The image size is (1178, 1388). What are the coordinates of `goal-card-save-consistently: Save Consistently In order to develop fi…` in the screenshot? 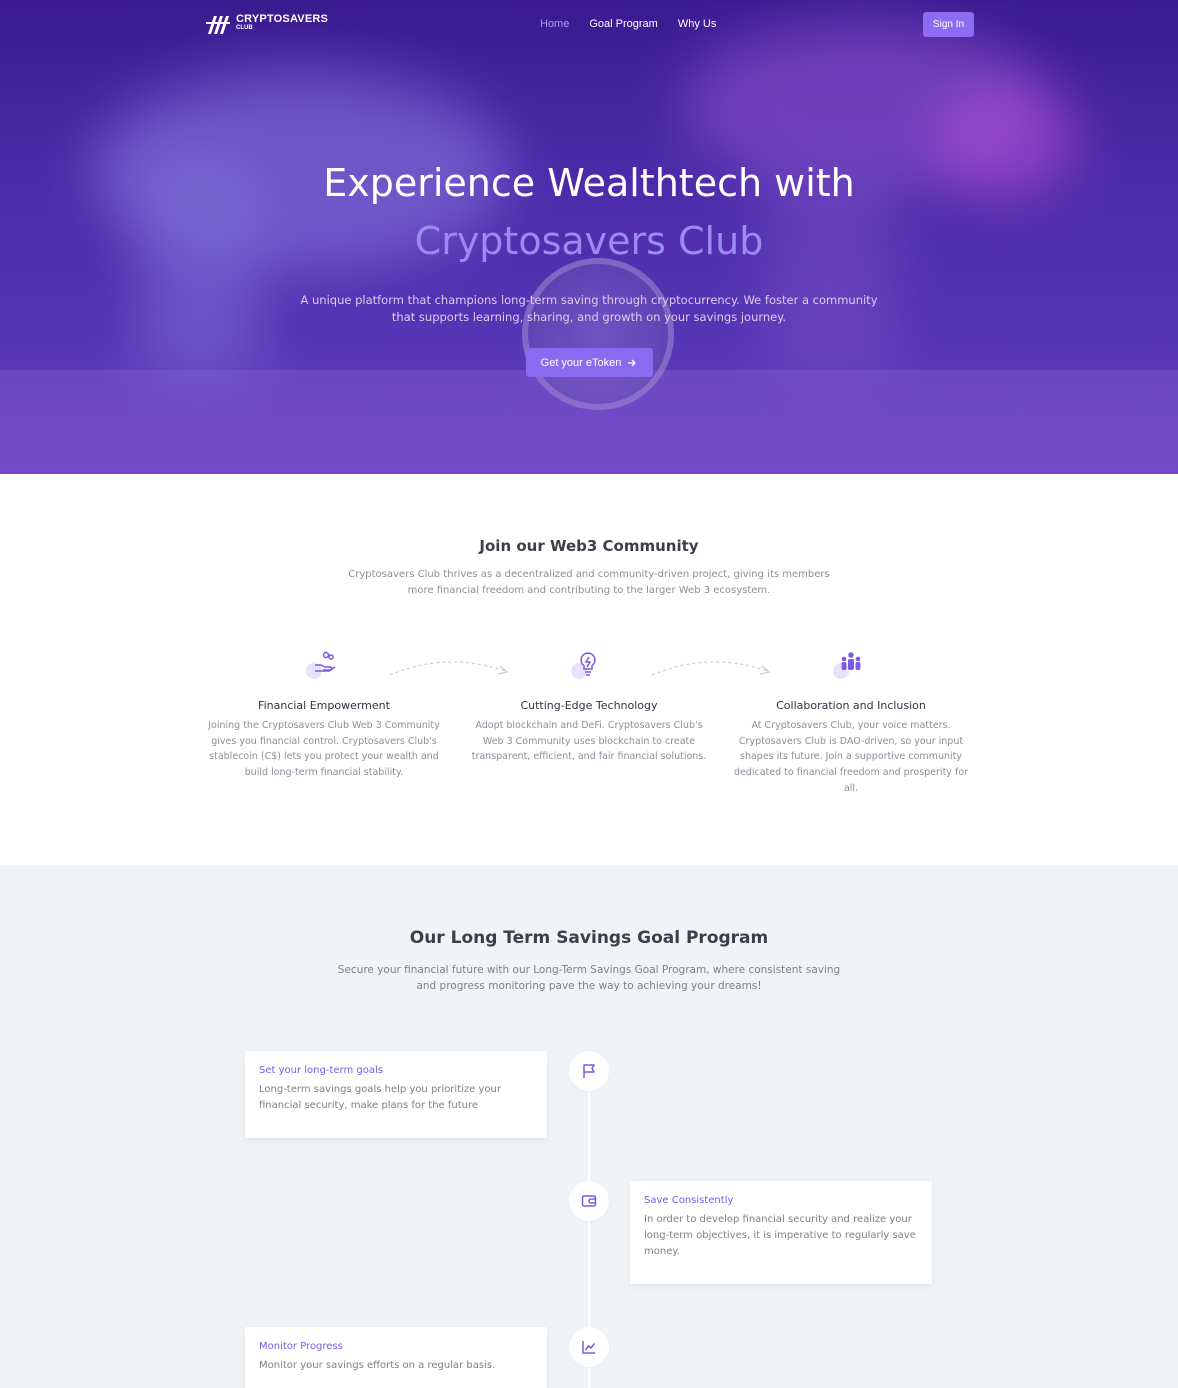 It's located at (781, 1232).